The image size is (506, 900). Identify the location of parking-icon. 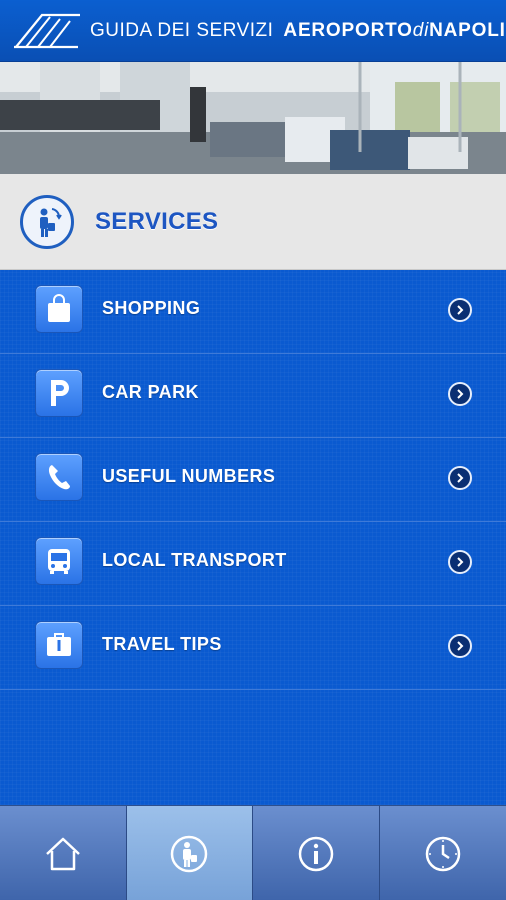
(59, 393).